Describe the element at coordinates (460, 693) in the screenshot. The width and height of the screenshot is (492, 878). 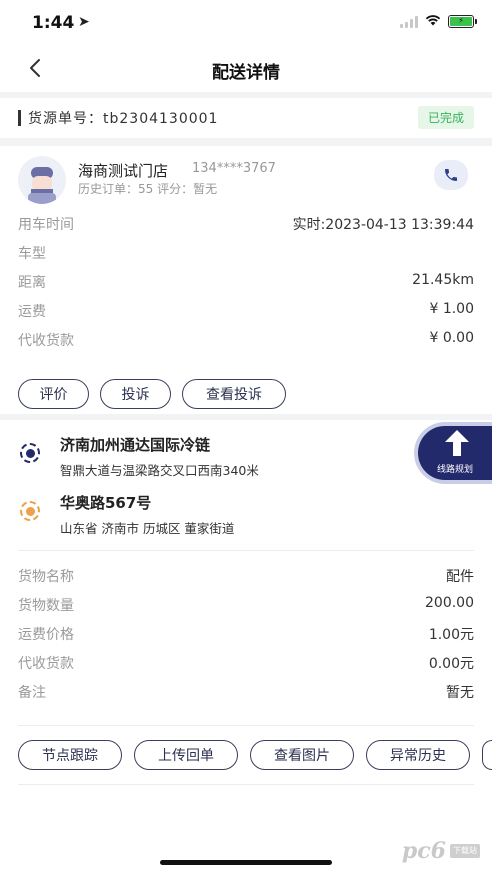
I see `info-value: 暂无` at that location.